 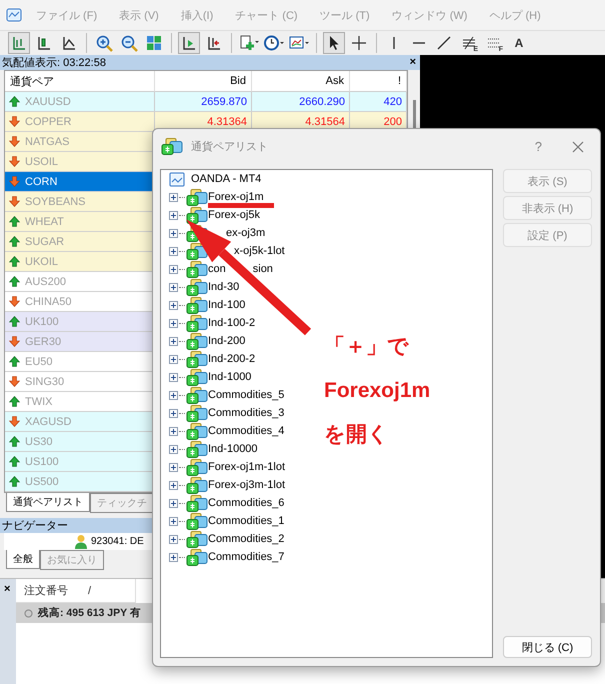 What do you see at coordinates (90, 590) in the screenshot?
I see `column-header: /` at bounding box center [90, 590].